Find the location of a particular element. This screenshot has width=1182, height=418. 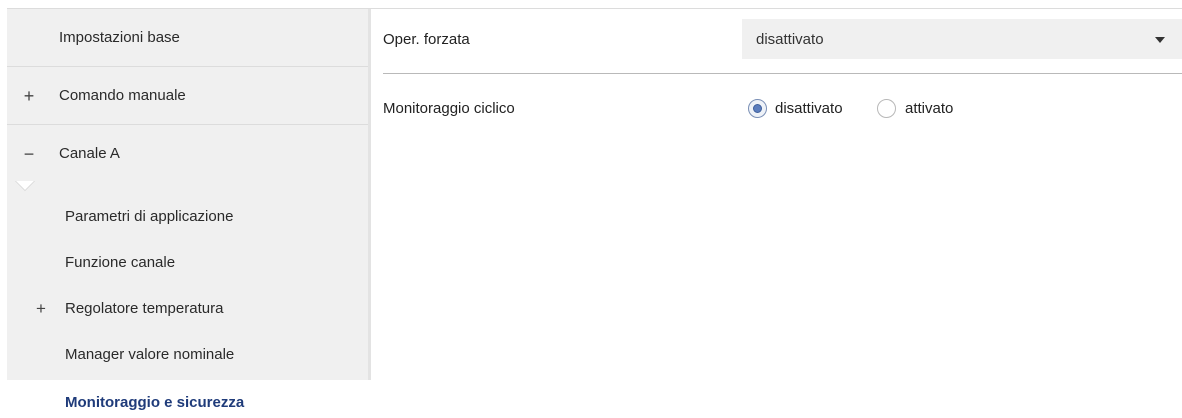

sidebar-item-impostazioni-base: Impostazioni base is located at coordinates (188, 38).